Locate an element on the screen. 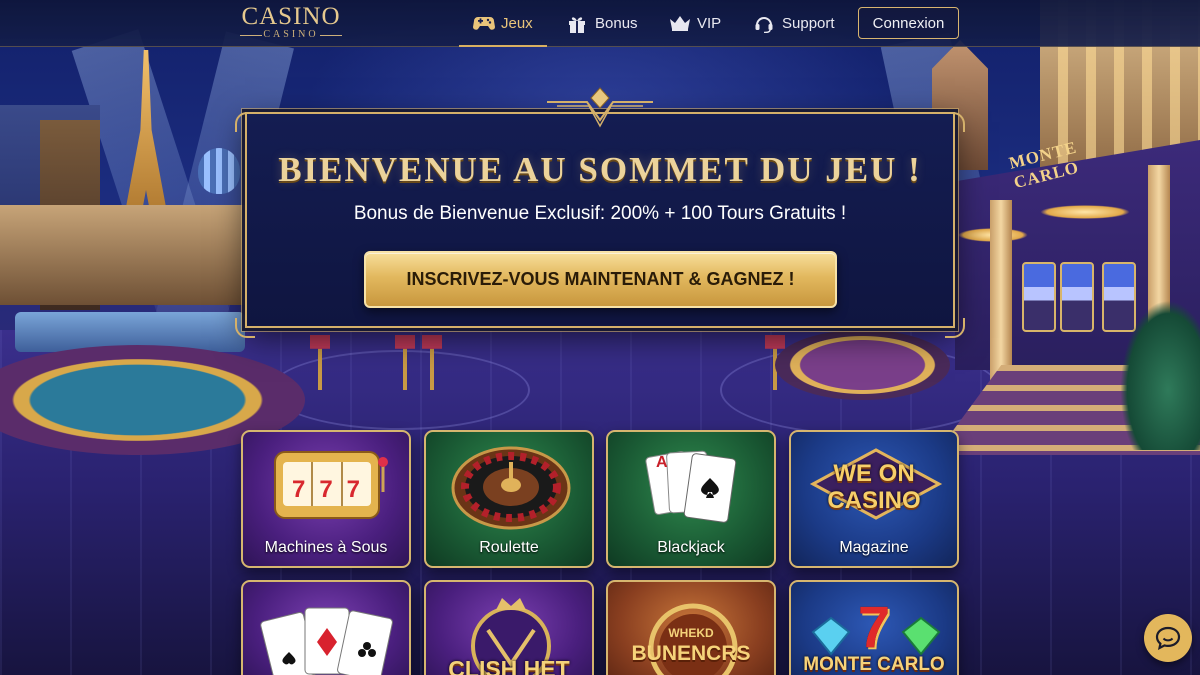 The width and height of the screenshot is (1200, 675). lucky-seven-text: 7 is located at coordinates (874, 627).